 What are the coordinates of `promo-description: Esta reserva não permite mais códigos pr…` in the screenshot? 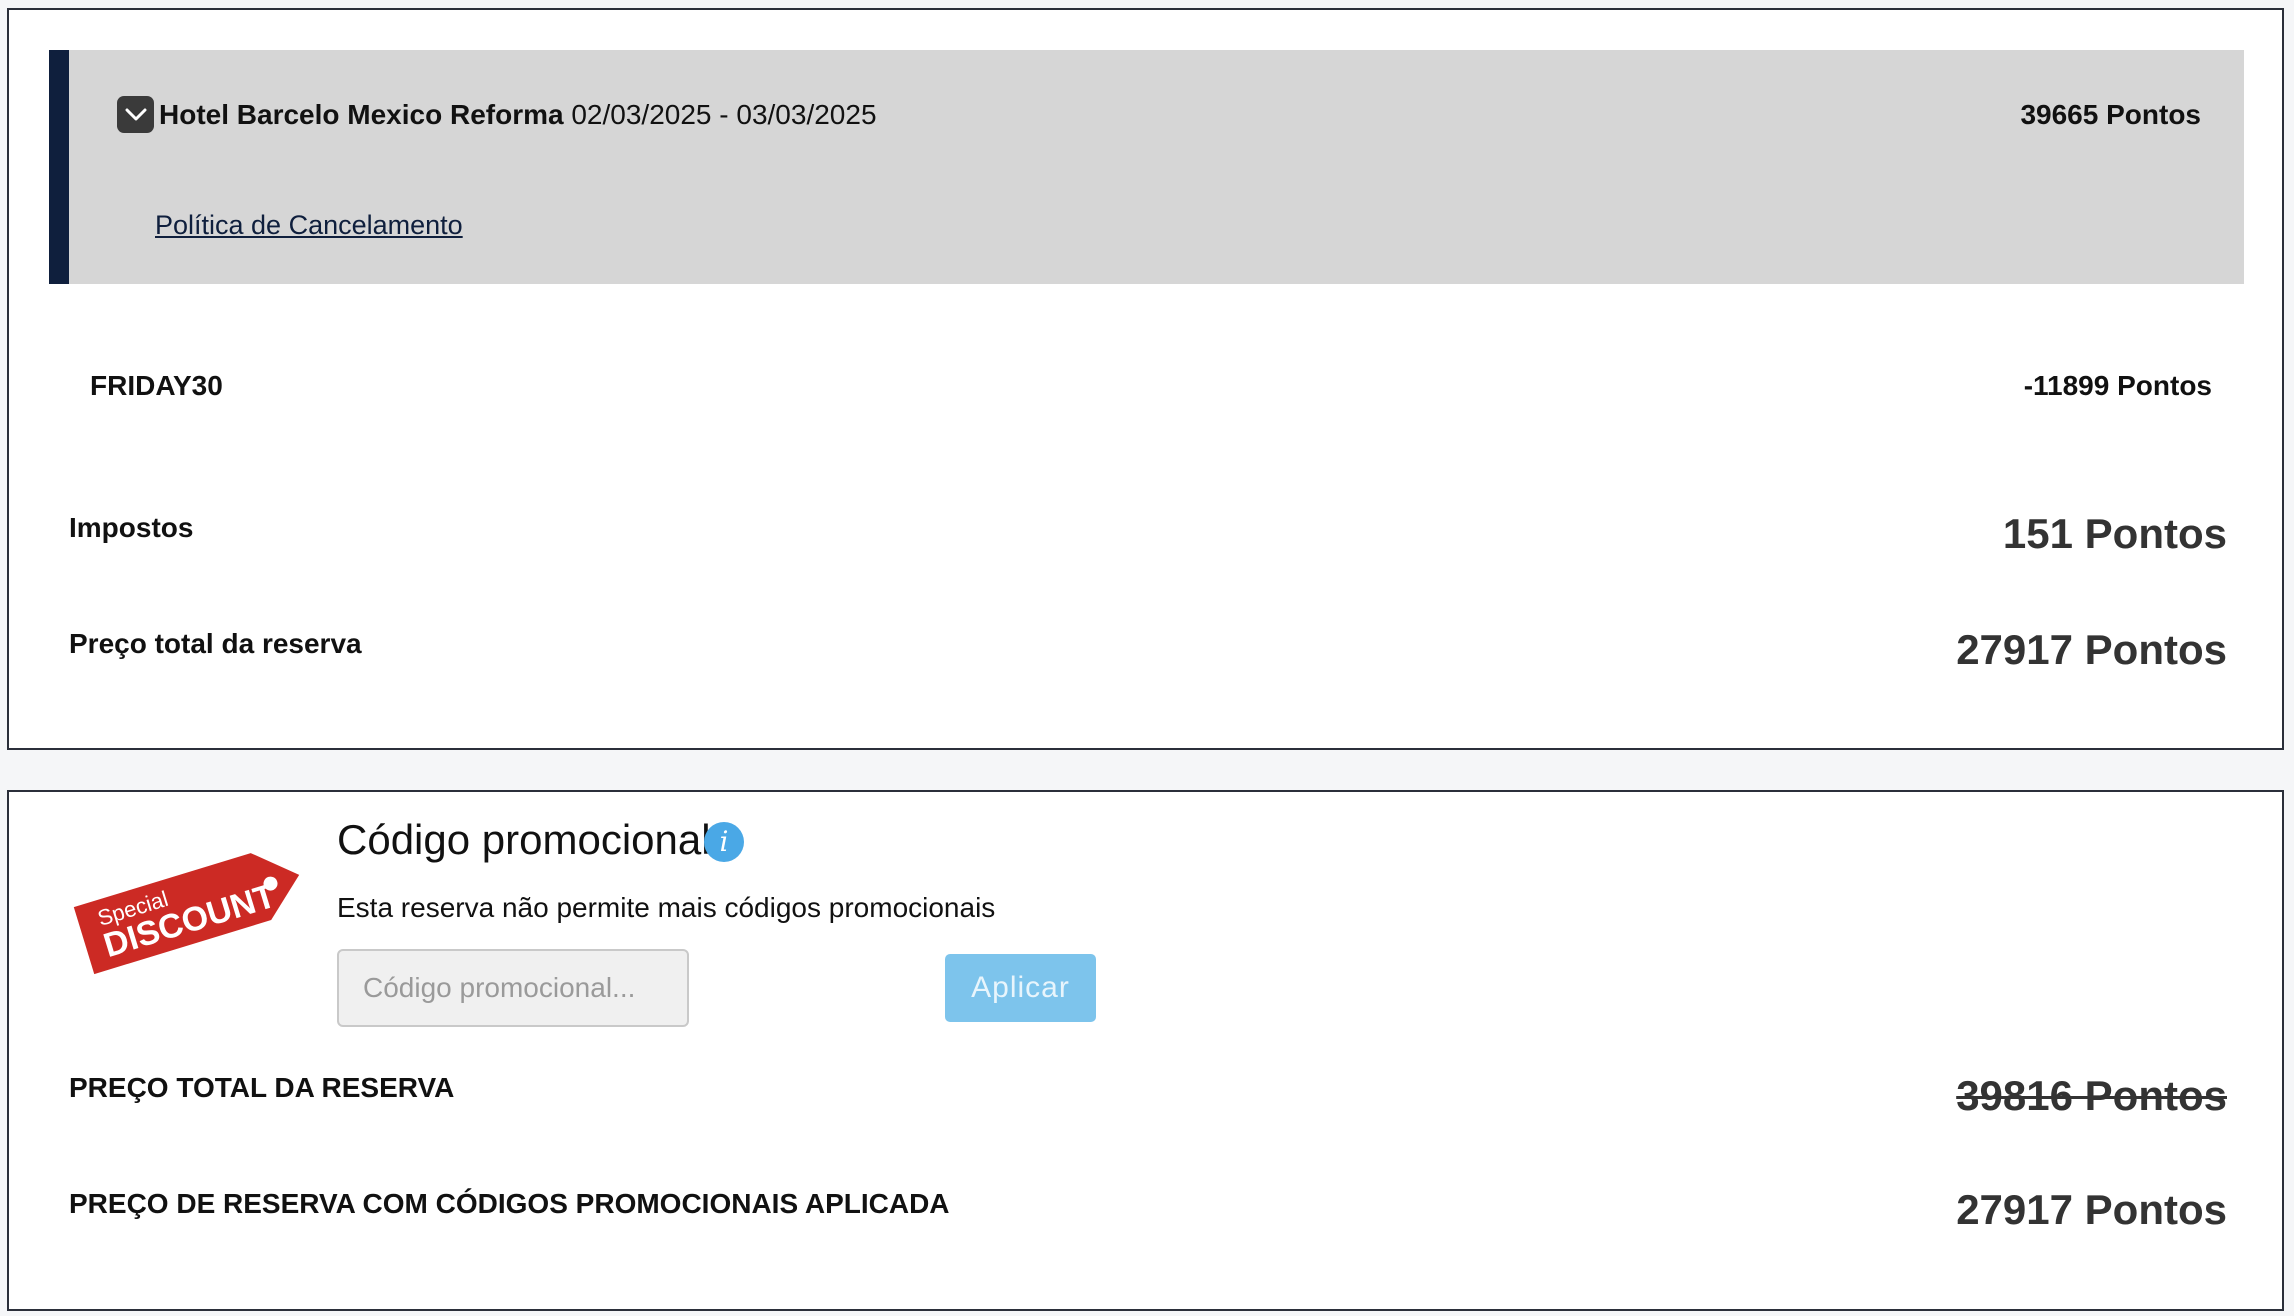 It's located at (666, 907).